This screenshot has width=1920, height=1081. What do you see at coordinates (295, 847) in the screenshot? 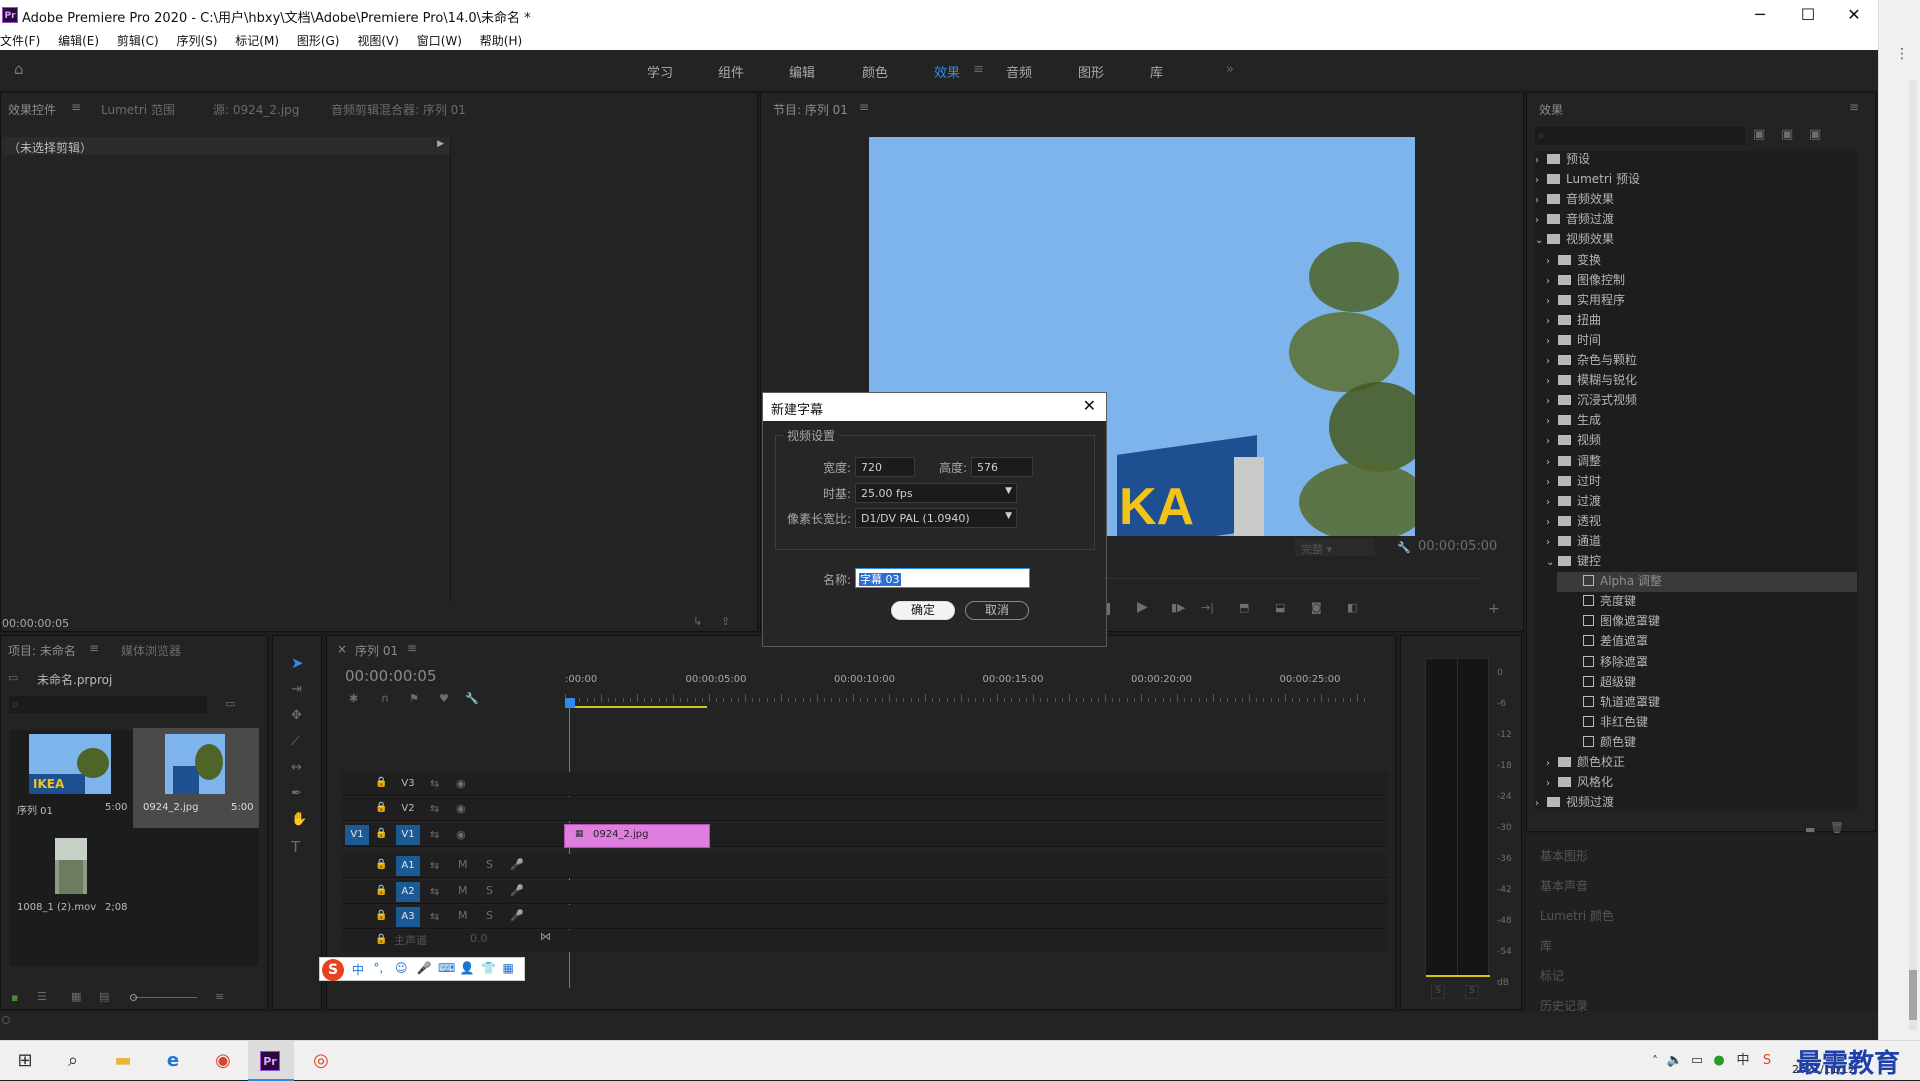
I see `type-tool-icon: T` at bounding box center [295, 847].